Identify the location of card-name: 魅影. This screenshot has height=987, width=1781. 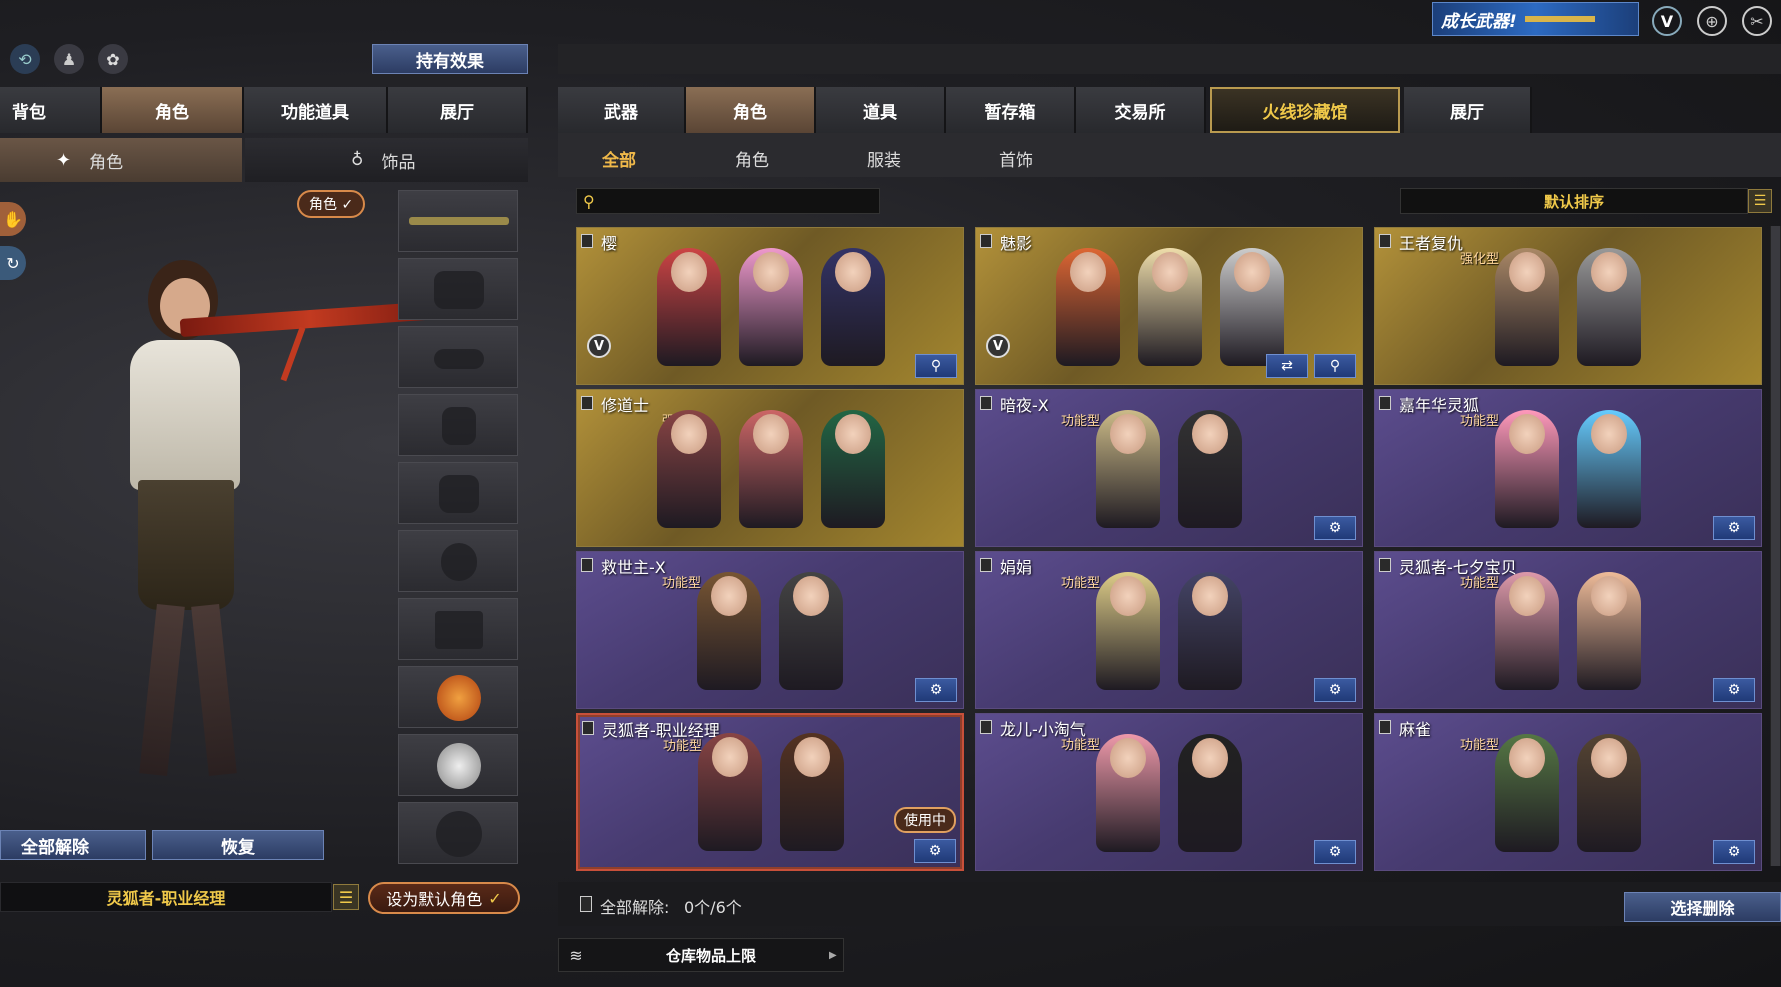
(1016, 243).